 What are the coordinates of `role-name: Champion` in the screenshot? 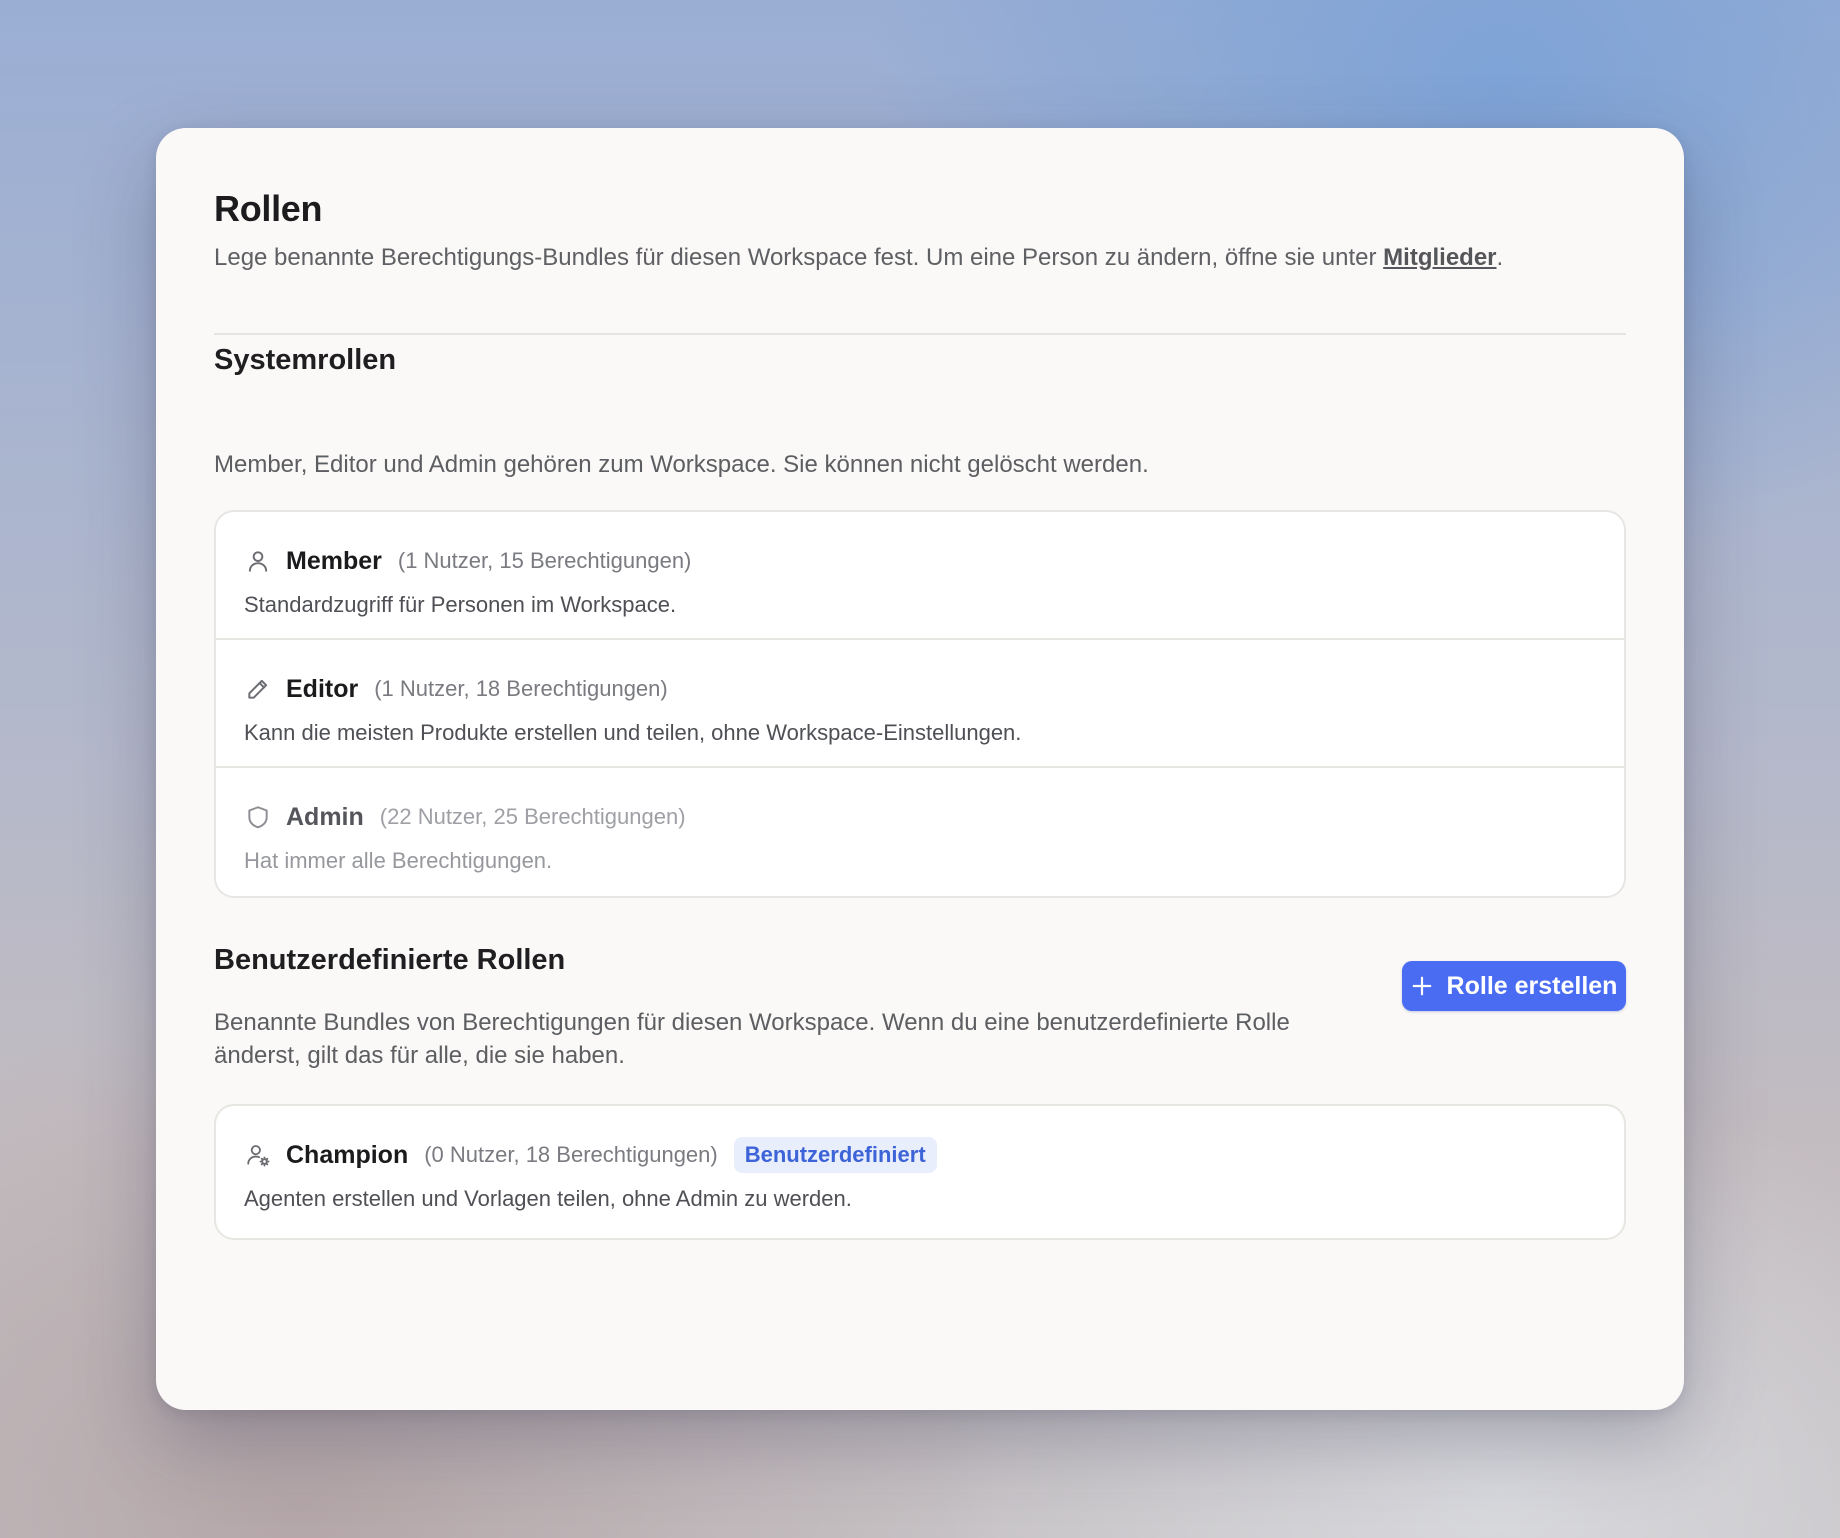 It's located at (347, 1154).